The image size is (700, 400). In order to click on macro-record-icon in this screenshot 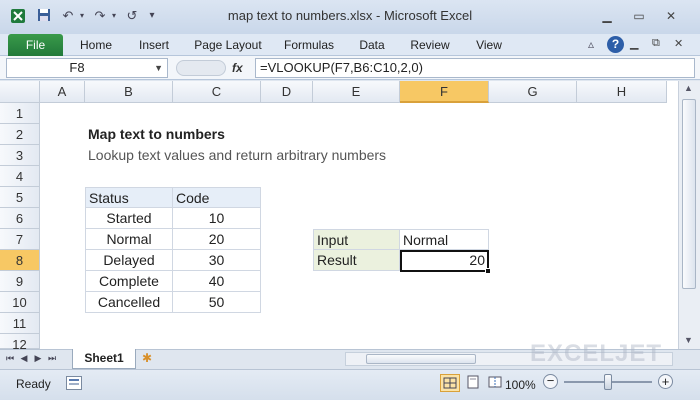, I will do `click(74, 383)`.